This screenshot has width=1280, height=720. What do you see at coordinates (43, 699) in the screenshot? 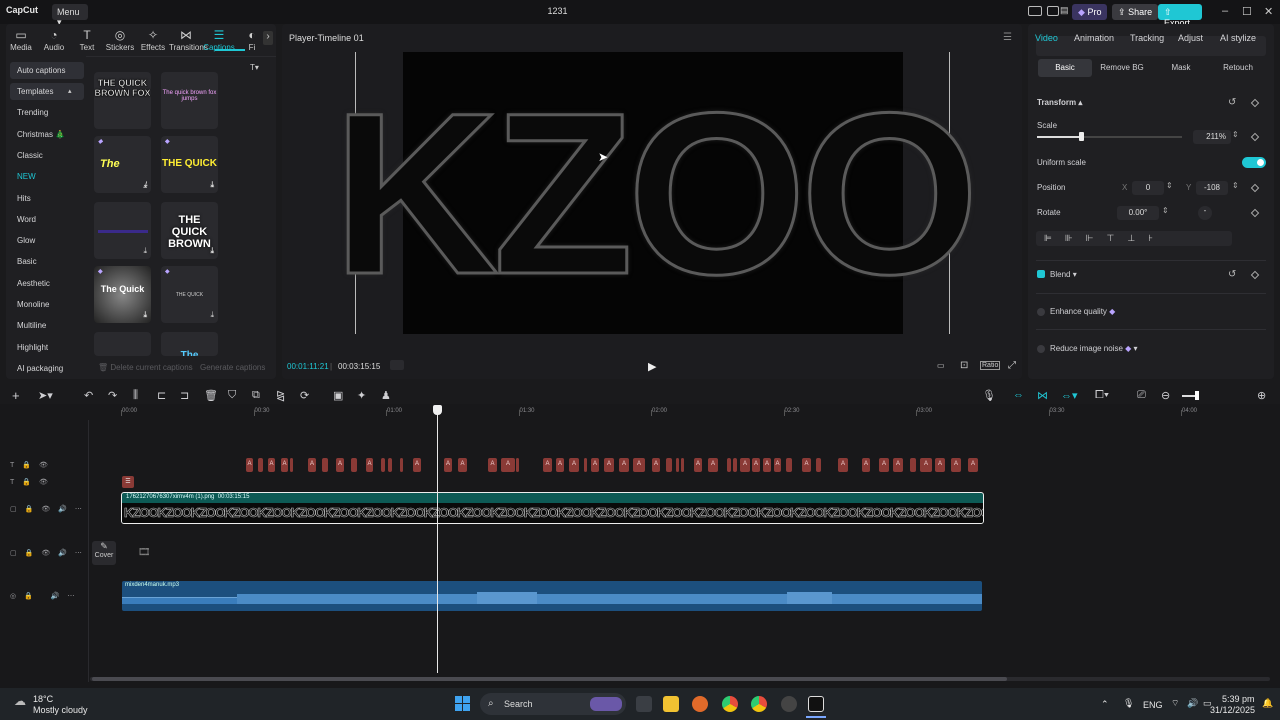
I see `weather-temp: 18°C` at bounding box center [43, 699].